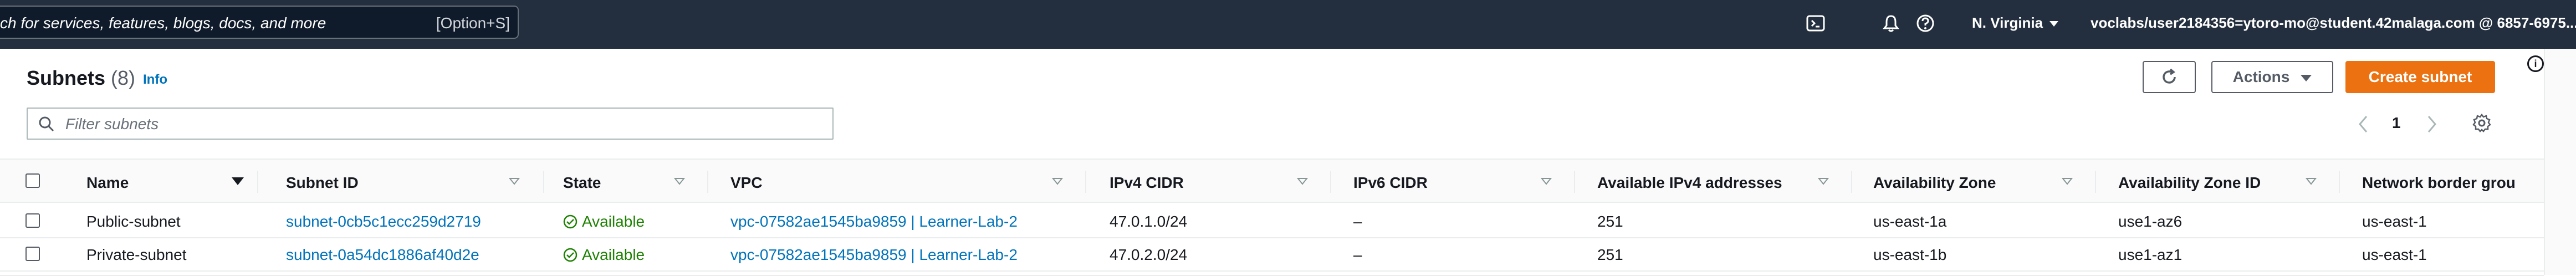 This screenshot has width=2576, height=276. I want to click on column-header-availability-zone-id: Availability Zone ID, so click(2189, 183).